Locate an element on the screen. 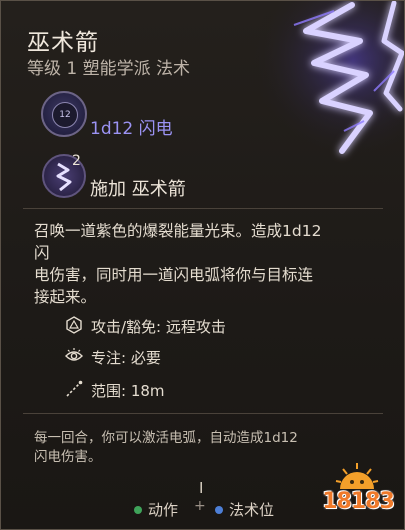  watermark-logo: 18183 is located at coordinates (358, 491).